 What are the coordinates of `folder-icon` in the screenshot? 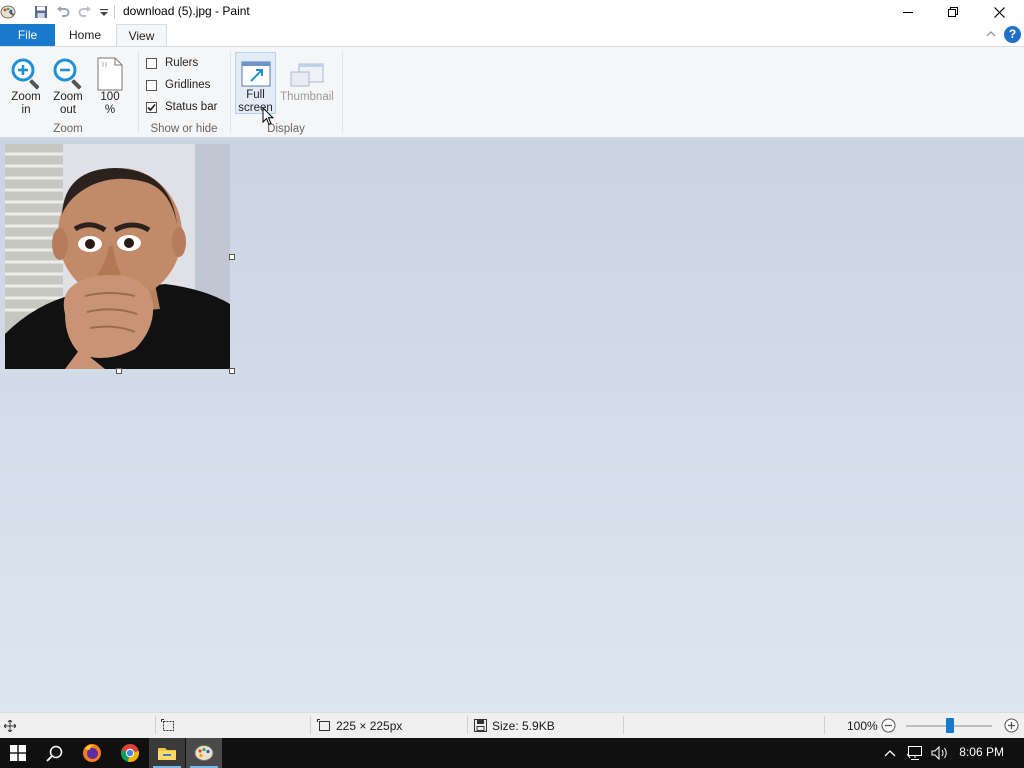 It's located at (167, 754).